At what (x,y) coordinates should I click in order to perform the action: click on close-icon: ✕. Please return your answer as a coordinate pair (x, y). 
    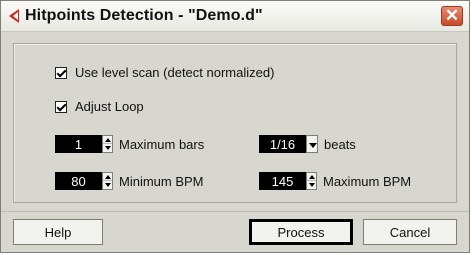
    Looking at the image, I should click on (452, 15).